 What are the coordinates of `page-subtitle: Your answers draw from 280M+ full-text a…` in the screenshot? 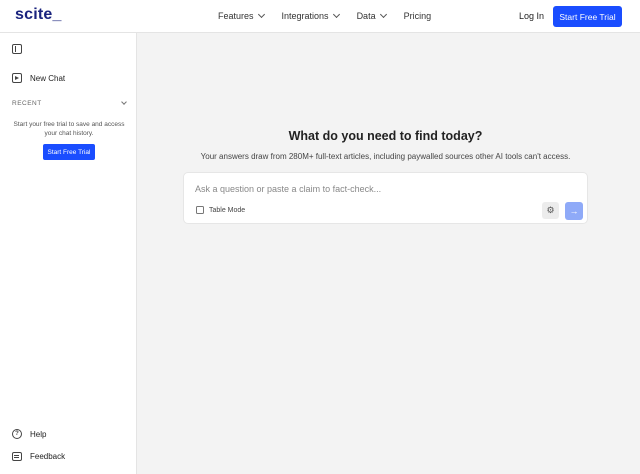 It's located at (385, 156).